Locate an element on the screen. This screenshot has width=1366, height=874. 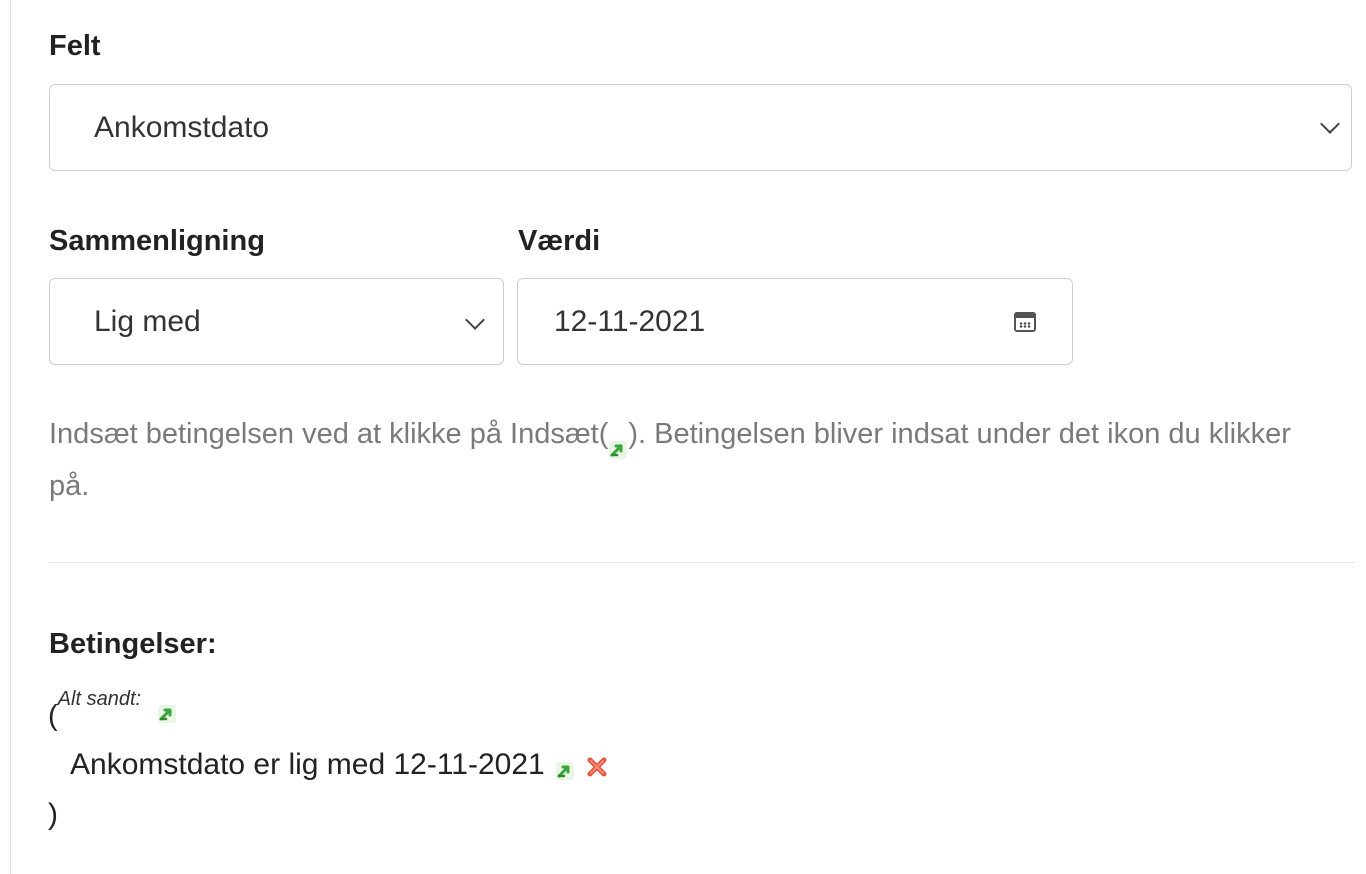
panel-left-border is located at coordinates (10, 437).